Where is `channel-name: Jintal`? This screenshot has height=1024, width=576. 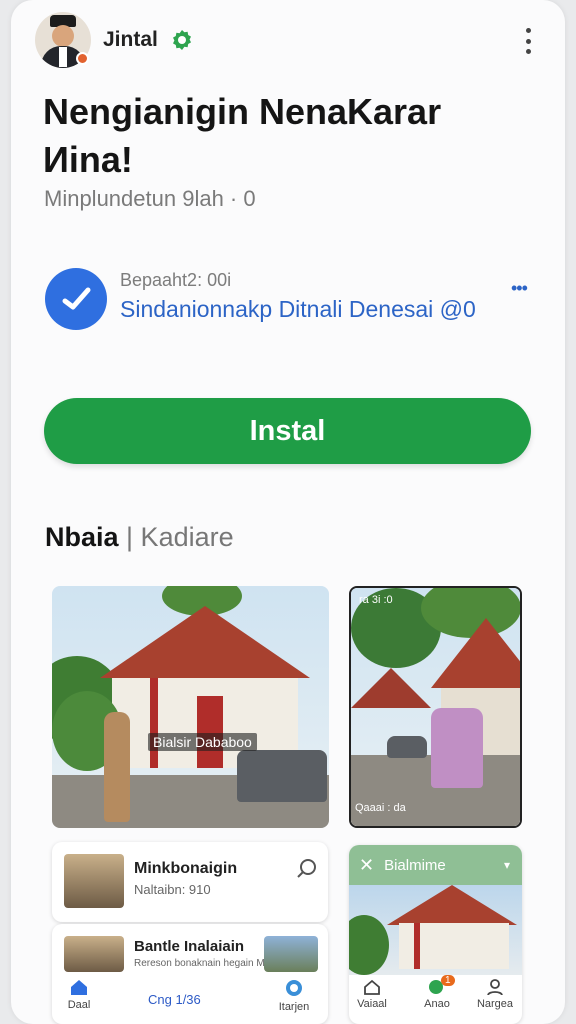 channel-name: Jintal is located at coordinates (130, 40).